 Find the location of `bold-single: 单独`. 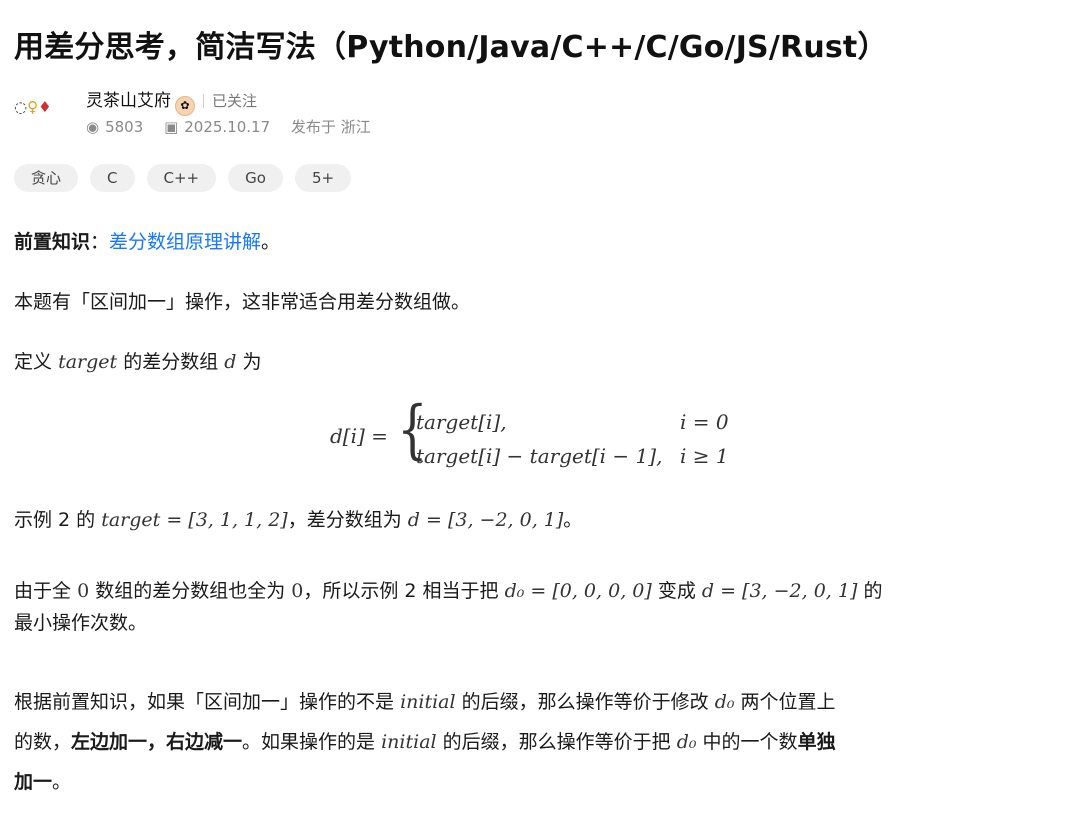

bold-single: 单独 is located at coordinates (816, 742).